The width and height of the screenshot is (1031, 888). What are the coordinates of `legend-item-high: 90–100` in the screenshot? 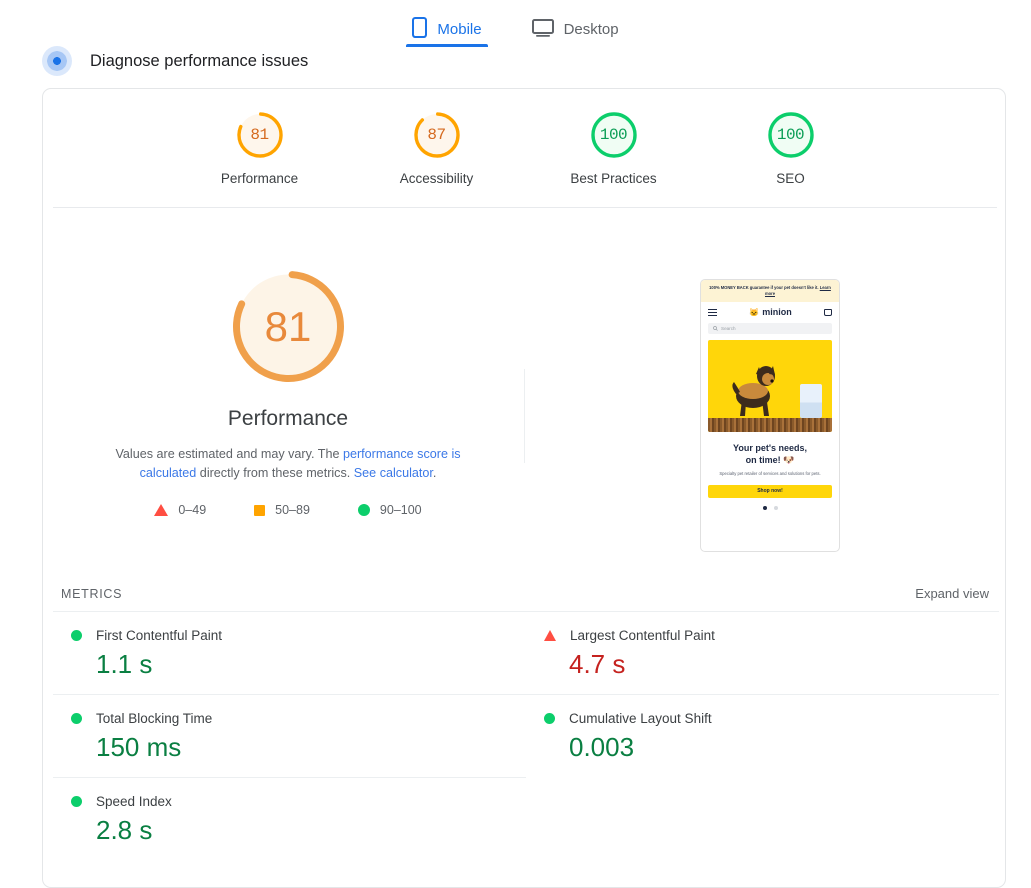 It's located at (389, 510).